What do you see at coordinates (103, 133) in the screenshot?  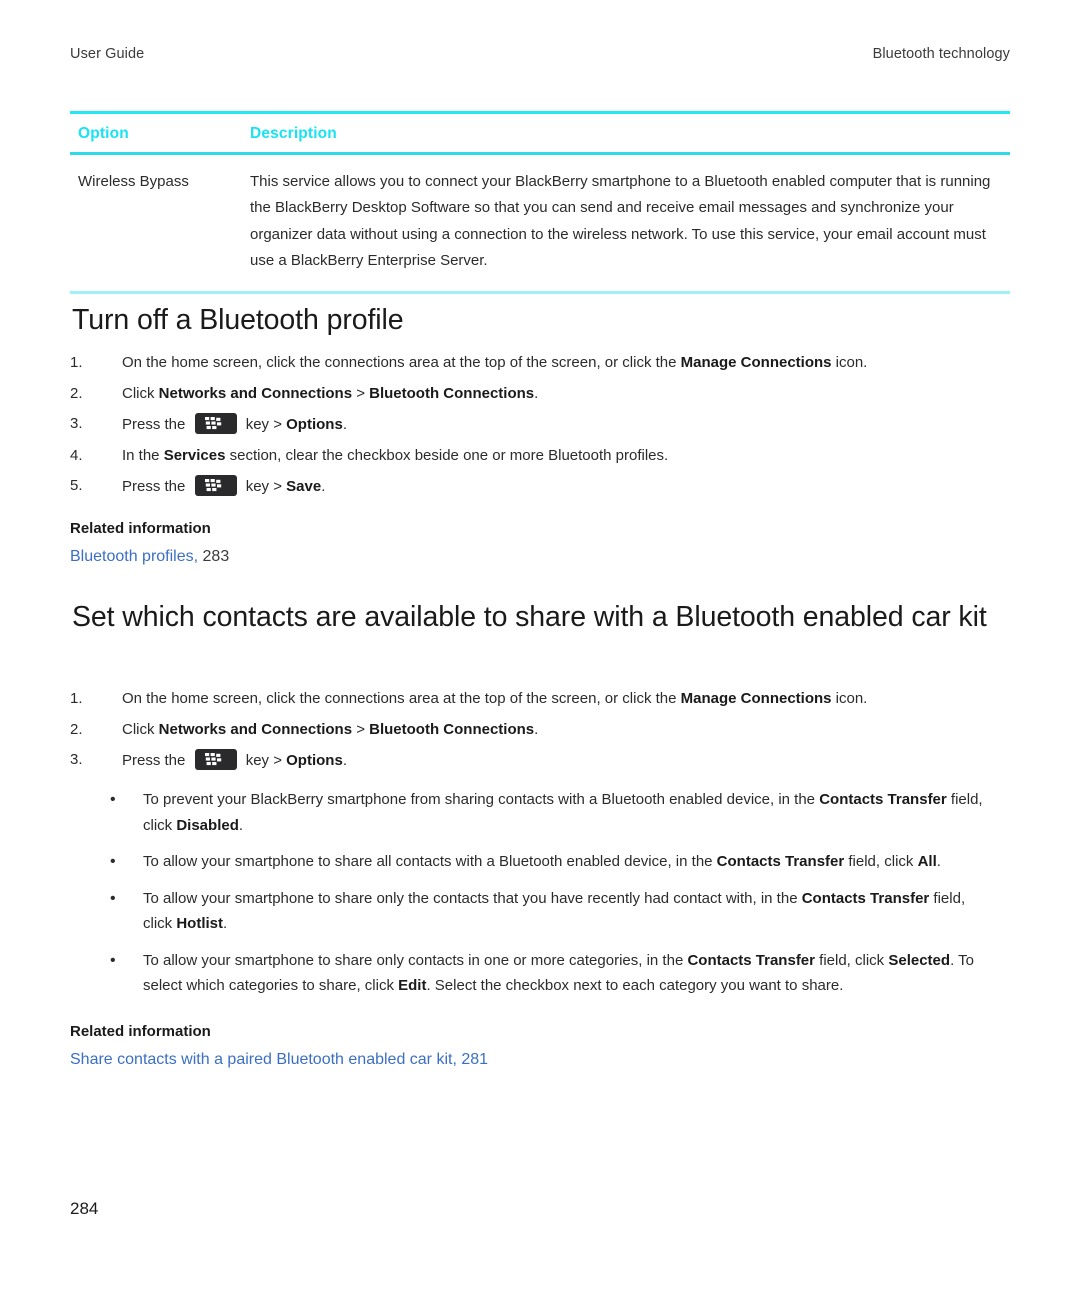 I see `table-header-option: Option` at bounding box center [103, 133].